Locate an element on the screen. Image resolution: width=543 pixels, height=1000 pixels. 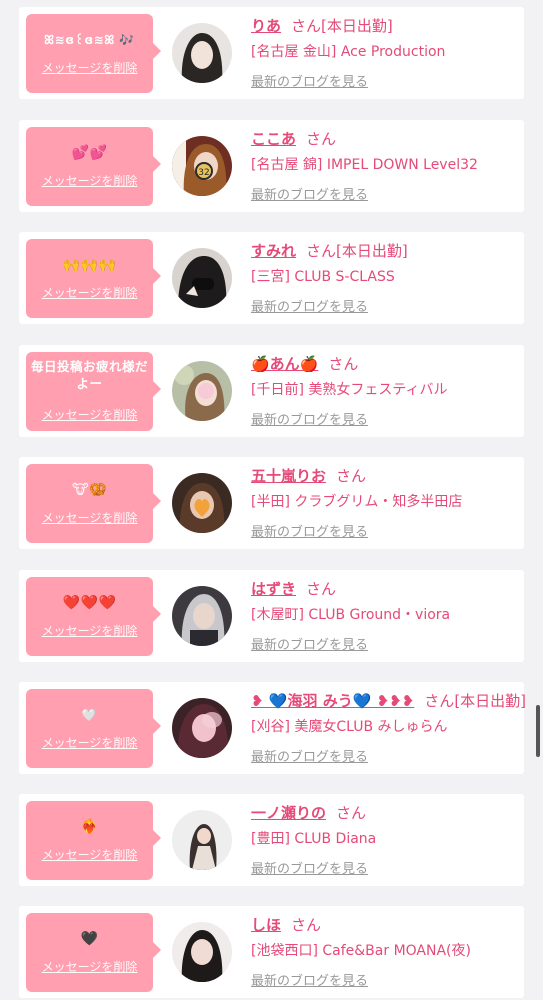
card-info: はずき さん [木屋町] CLUB Ground・viora 最新のブログを見る is located at coordinates (384, 616).